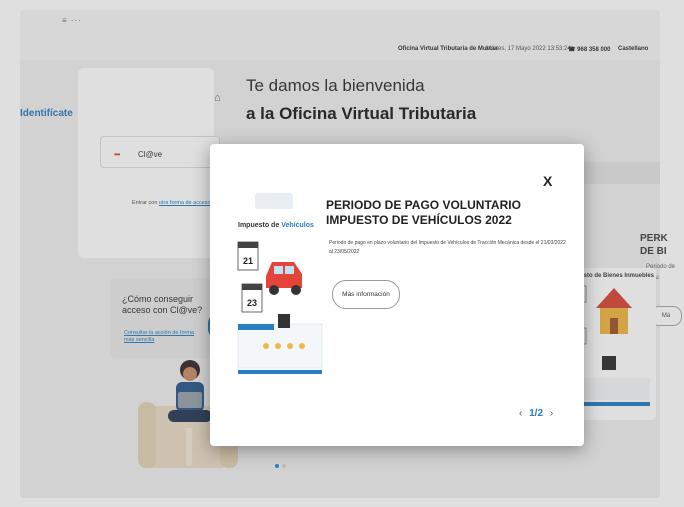 The height and width of the screenshot is (507, 684). I want to click on close-icon: X, so click(547, 181).